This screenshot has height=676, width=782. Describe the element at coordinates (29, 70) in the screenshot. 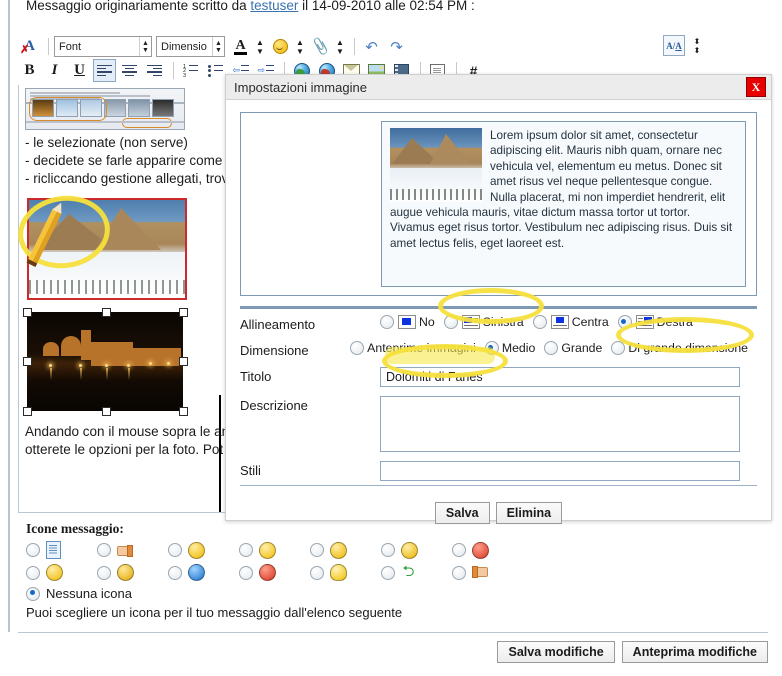

I see `bold-button: B` at that location.